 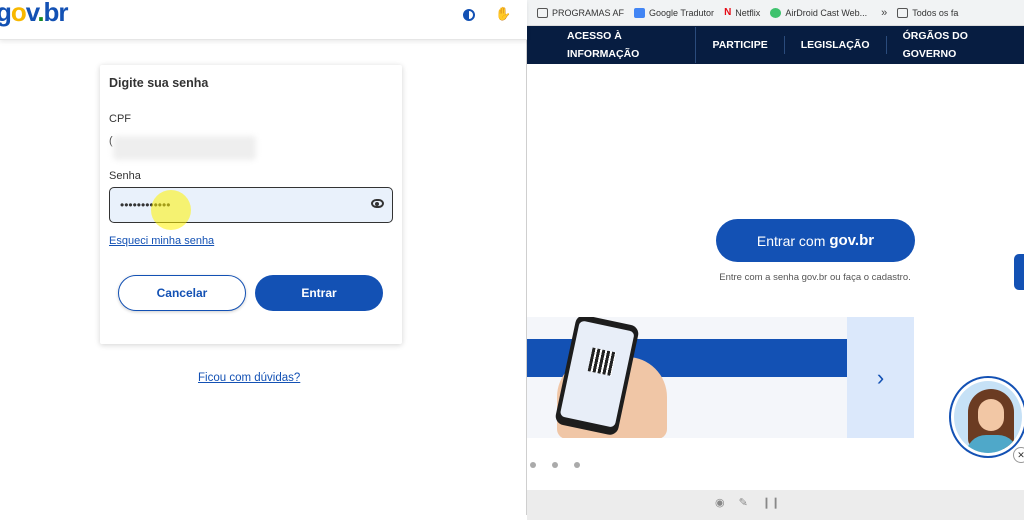 What do you see at coordinates (720, 377) in the screenshot?
I see `banner-carousel: ›` at bounding box center [720, 377].